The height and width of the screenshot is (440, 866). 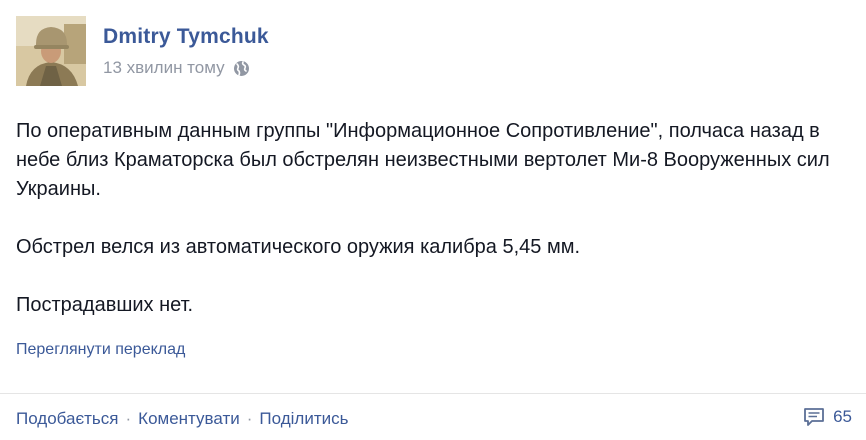 I want to click on avatar-photo, so click(x=51, y=51).